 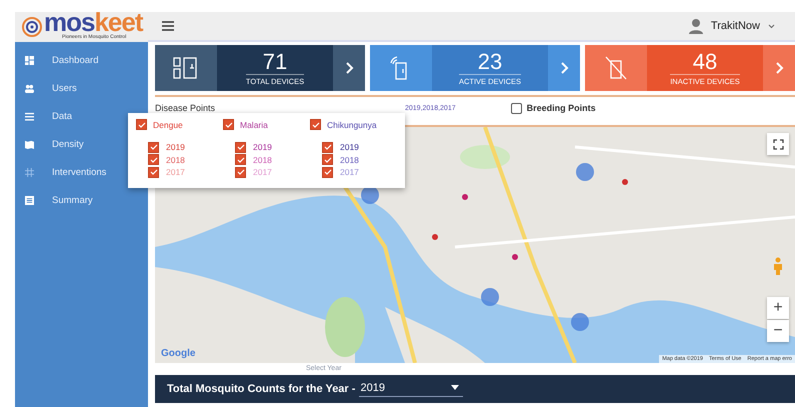 I want to click on device-off-icon, so click(x=616, y=68).